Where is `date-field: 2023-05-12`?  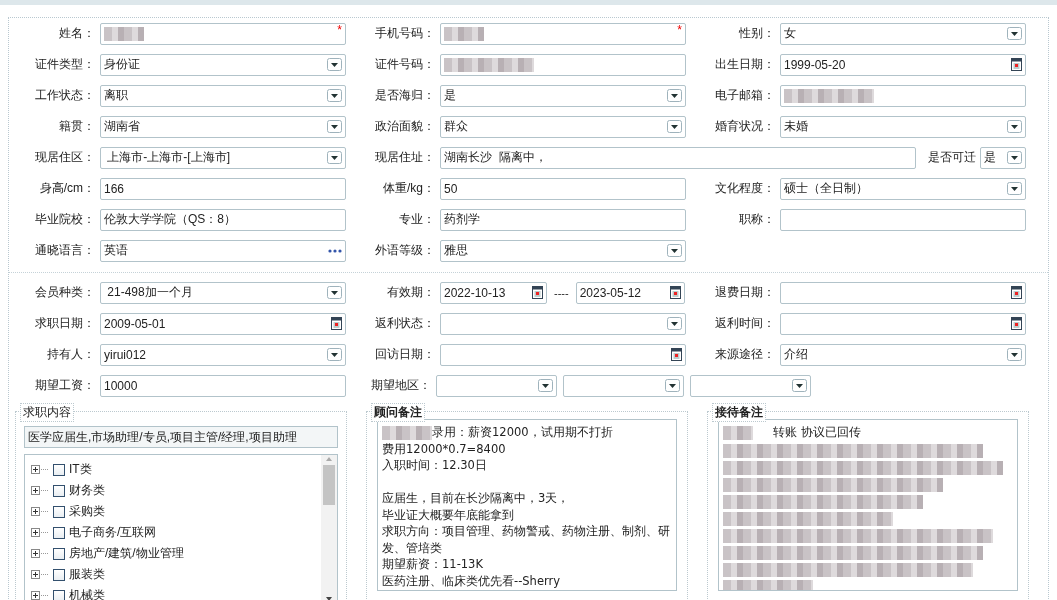 date-field: 2023-05-12 is located at coordinates (630, 292).